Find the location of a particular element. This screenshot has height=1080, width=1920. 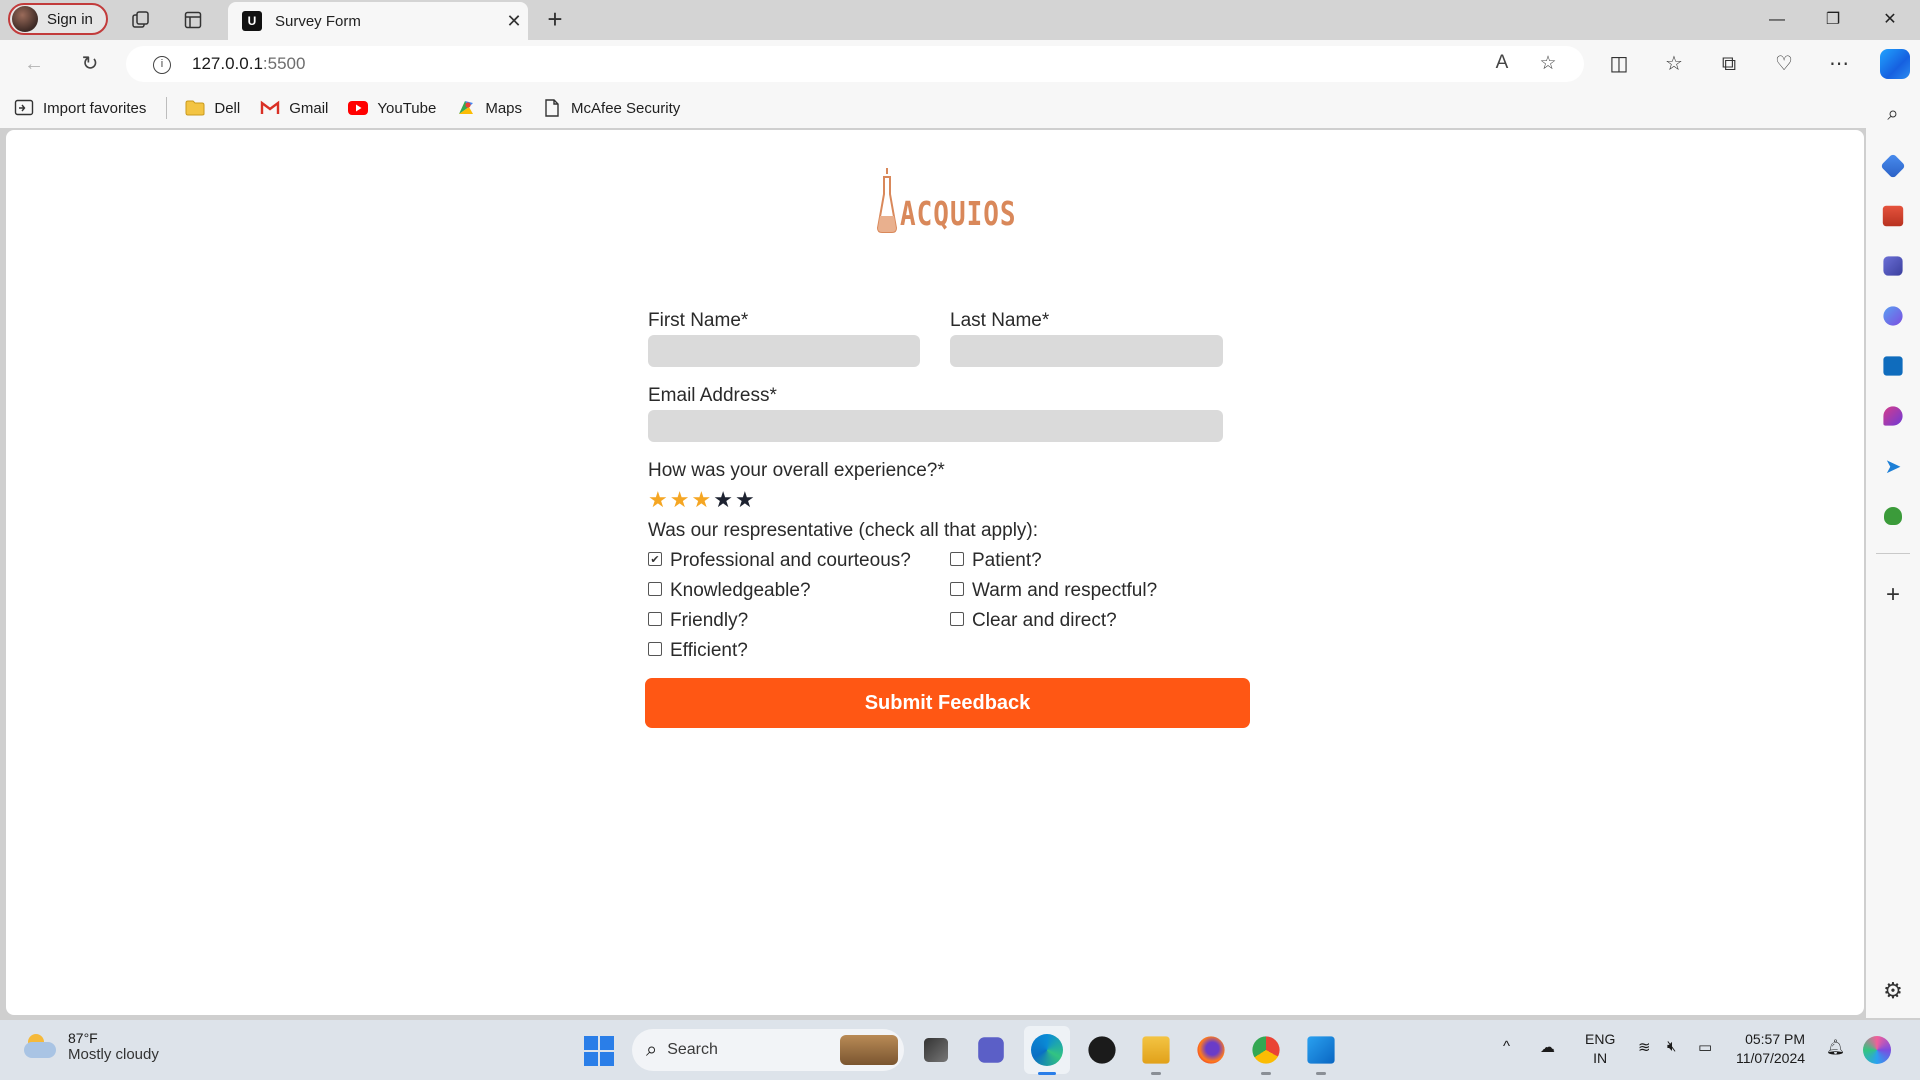

back-icon: ← is located at coordinates (34, 64).